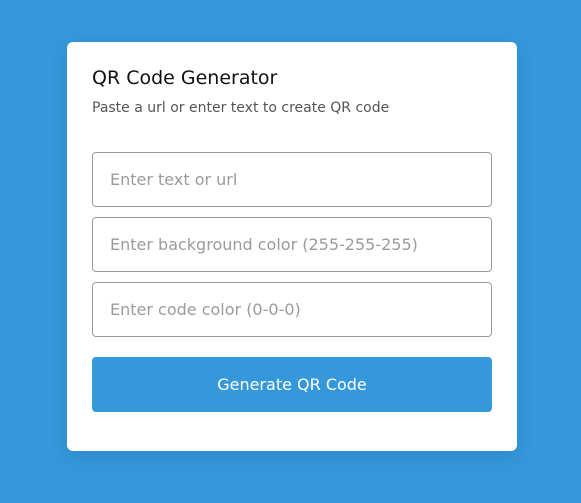 The image size is (581, 503). I want to click on generate-qr-code-button: Generate QR Code, so click(292, 384).